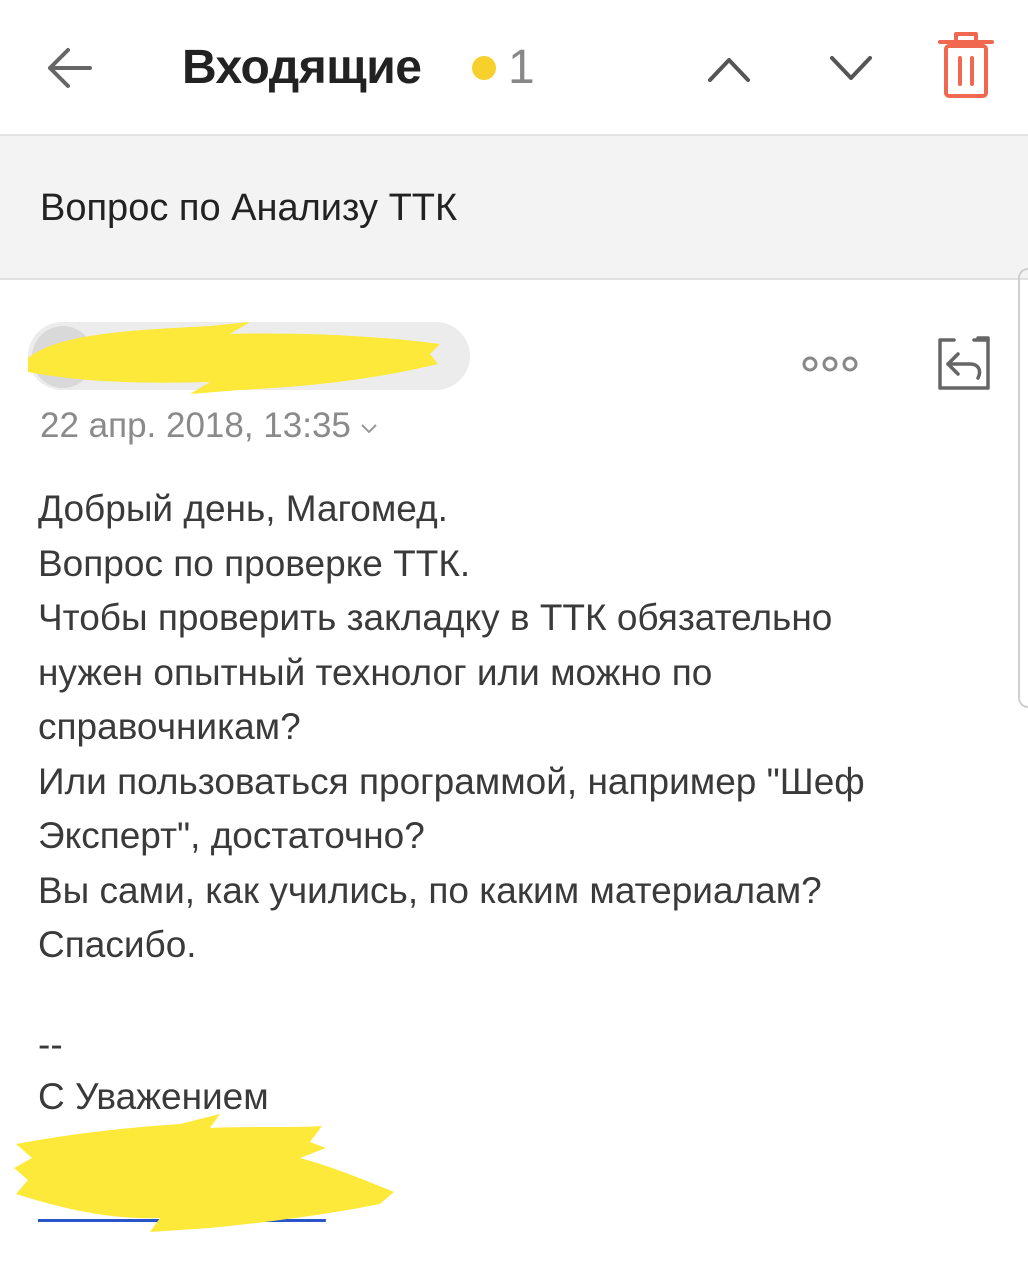 The width and height of the screenshot is (1028, 1280). Describe the element at coordinates (63, 357) in the screenshot. I see `avatar` at that location.